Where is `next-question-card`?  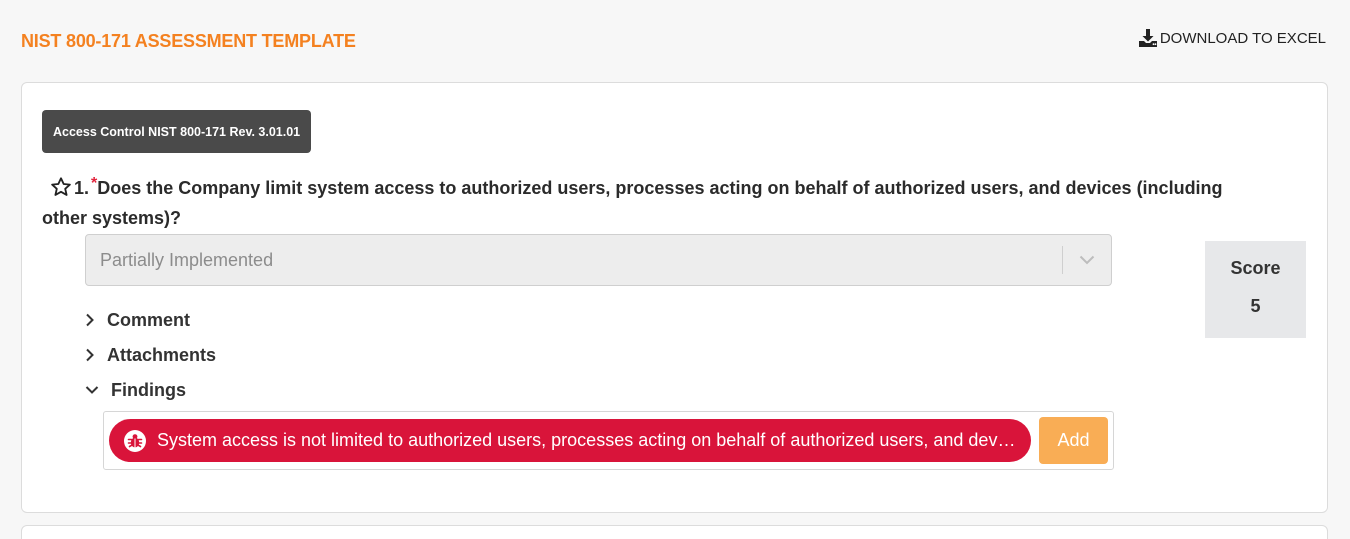
next-question-card is located at coordinates (674, 532).